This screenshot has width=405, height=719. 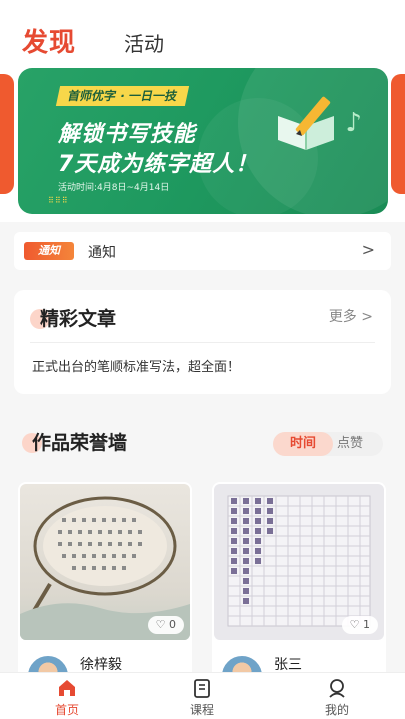 What do you see at coordinates (172, 624) in the screenshot?
I see `like-count-value: 0` at bounding box center [172, 624].